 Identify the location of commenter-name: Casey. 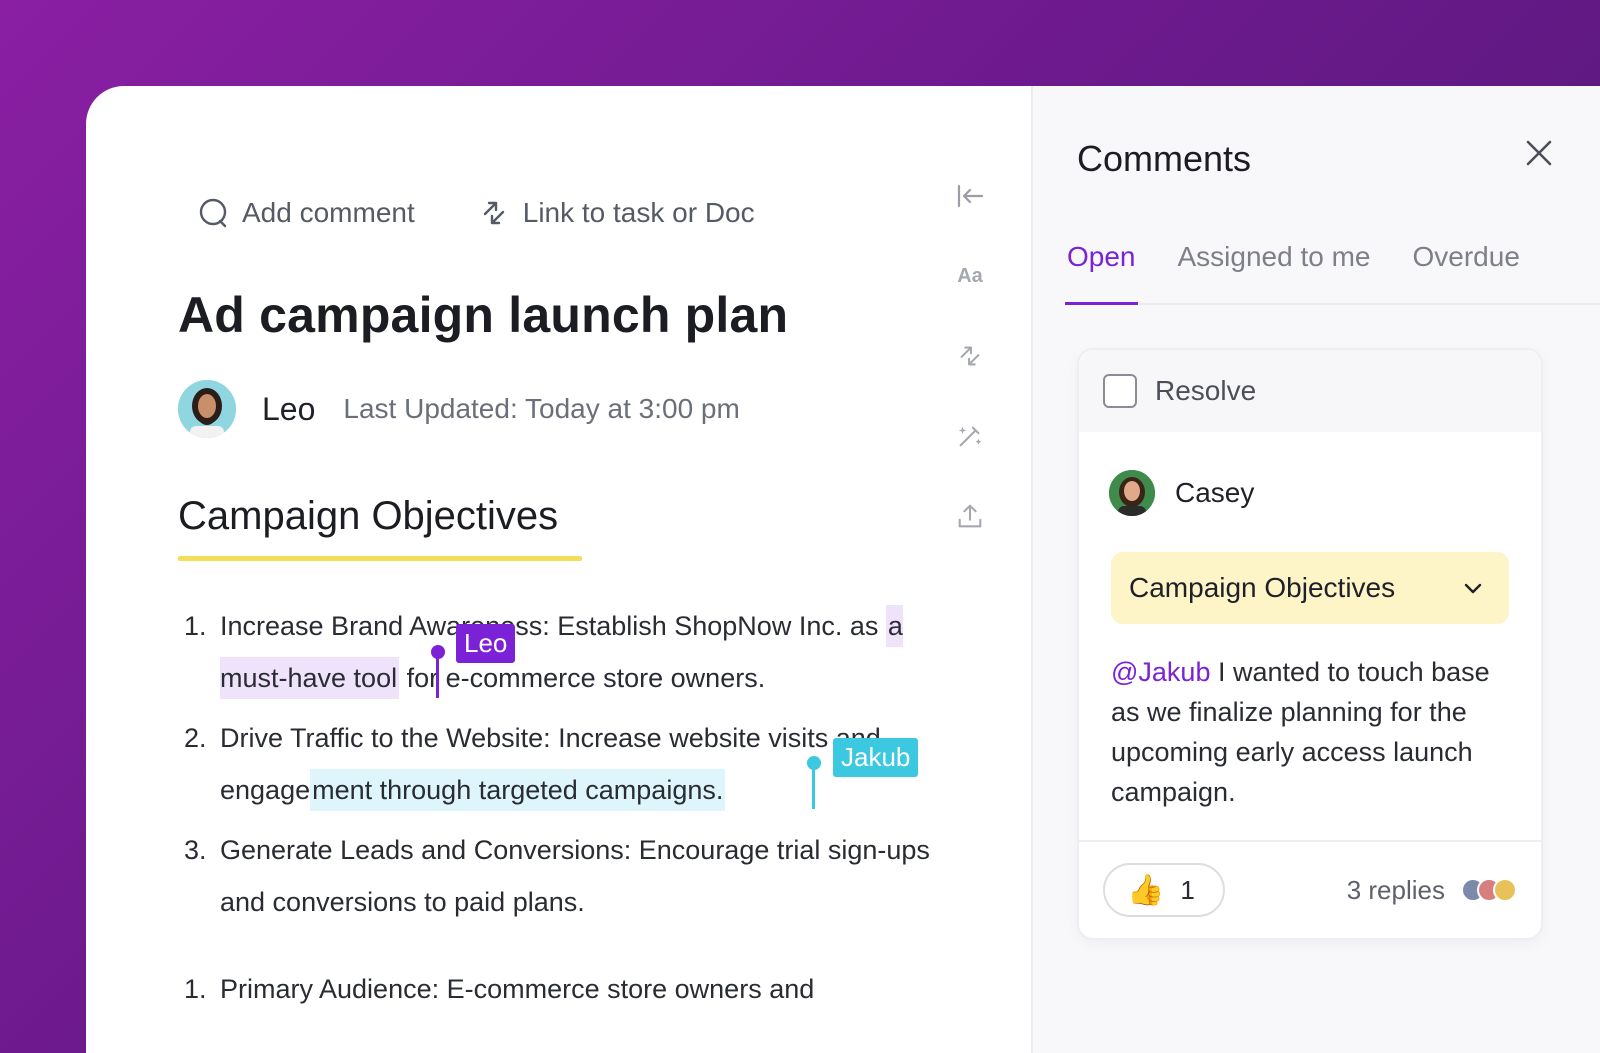
(1215, 492).